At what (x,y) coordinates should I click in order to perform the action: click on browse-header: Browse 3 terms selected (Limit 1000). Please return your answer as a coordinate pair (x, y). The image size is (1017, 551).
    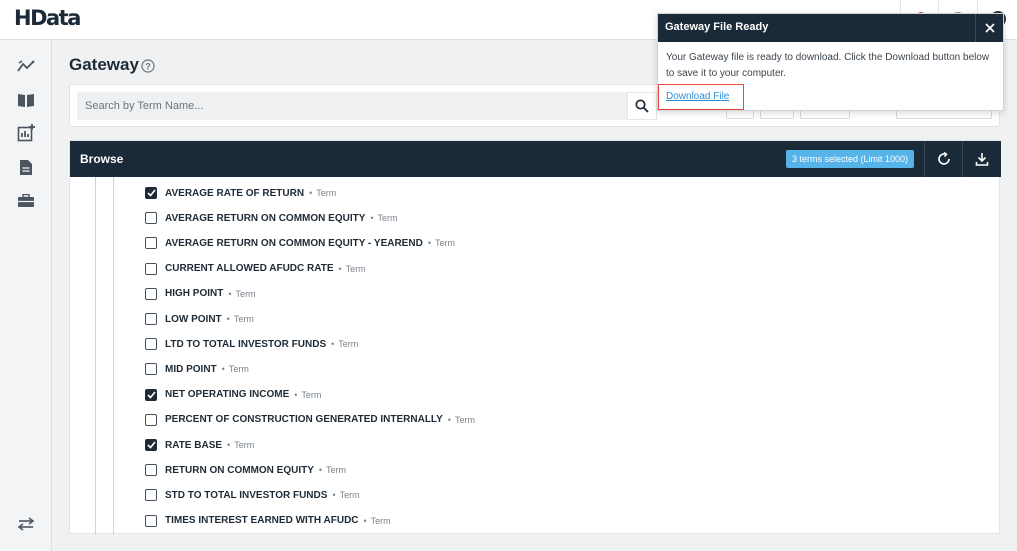
    Looking at the image, I should click on (535, 159).